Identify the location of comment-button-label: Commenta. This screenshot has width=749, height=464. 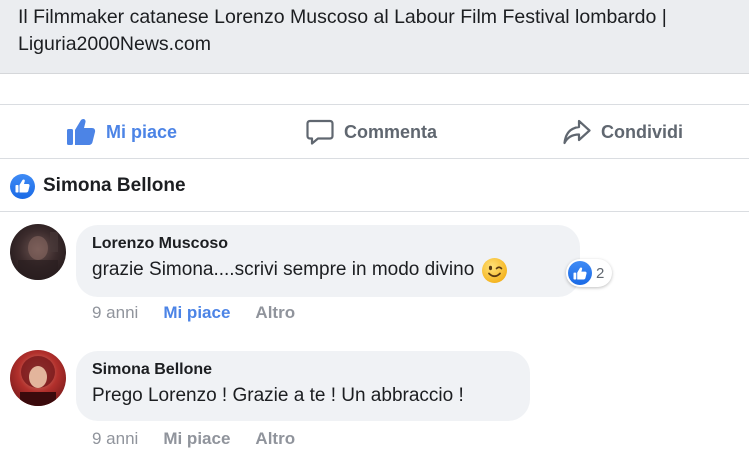
(391, 131).